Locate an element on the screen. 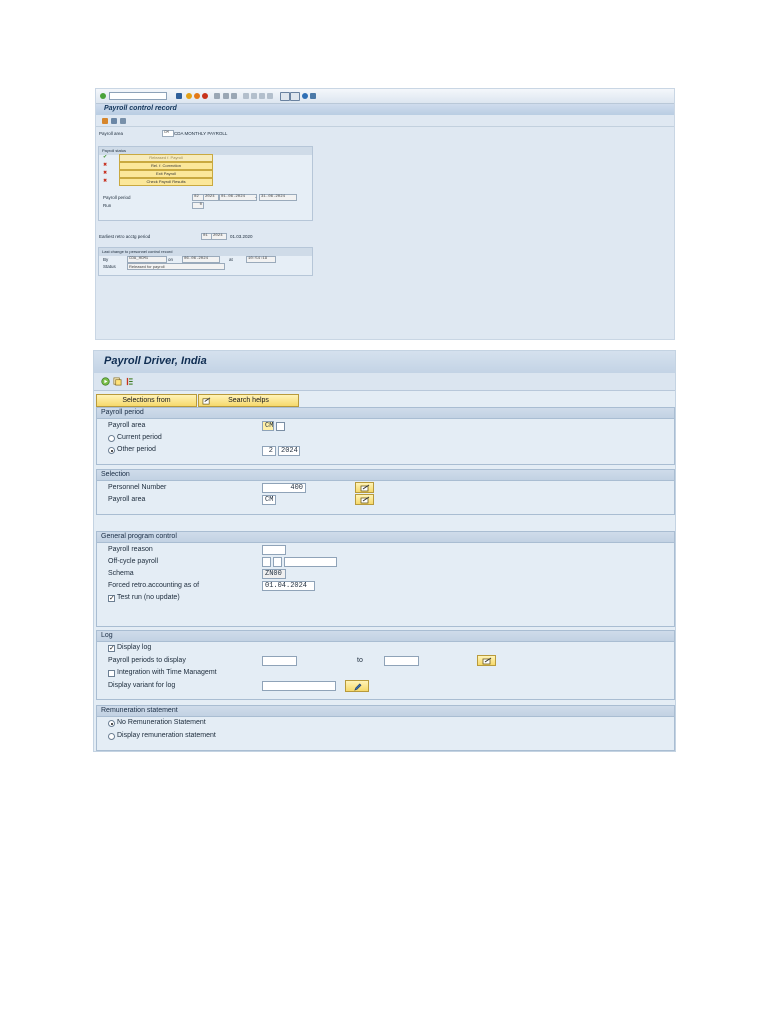  personnel-number-multiple-selection-button is located at coordinates (364, 487).